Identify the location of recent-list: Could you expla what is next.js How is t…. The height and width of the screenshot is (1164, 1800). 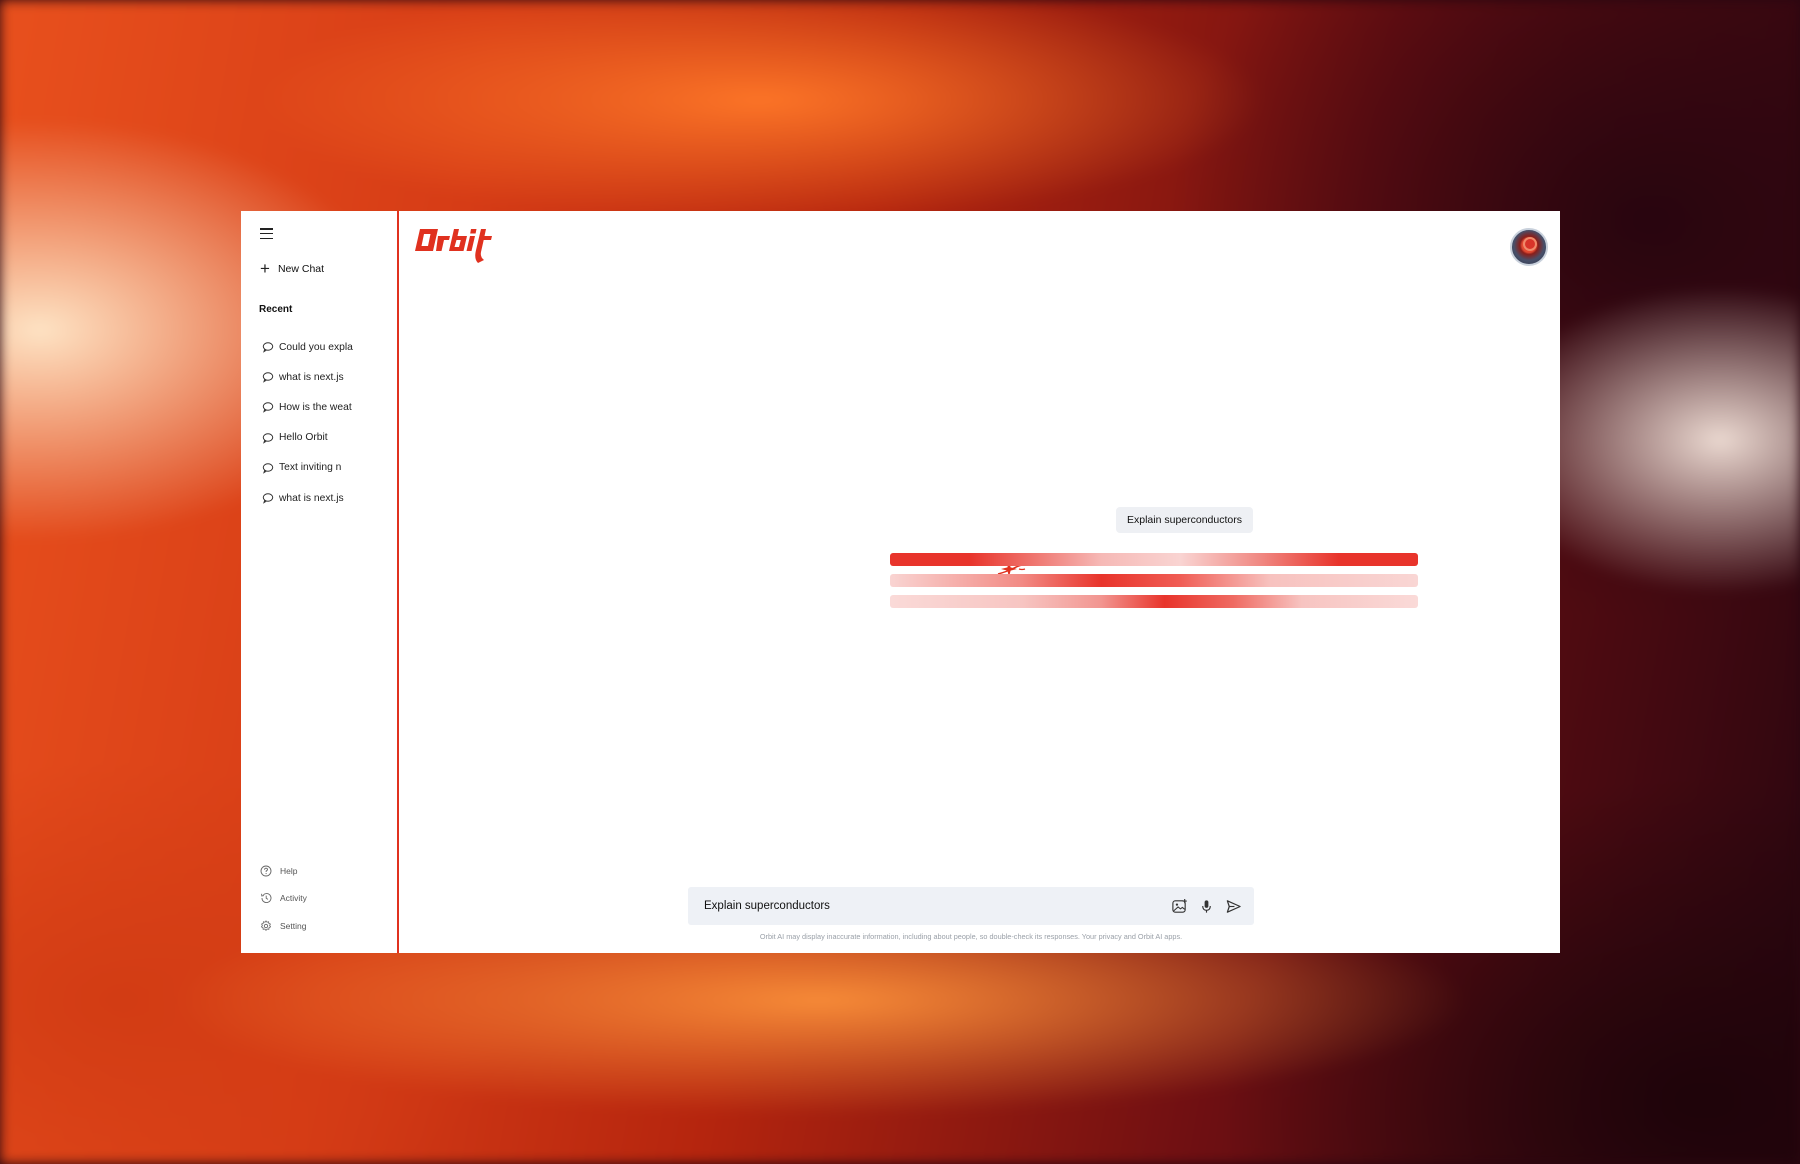
(307, 422).